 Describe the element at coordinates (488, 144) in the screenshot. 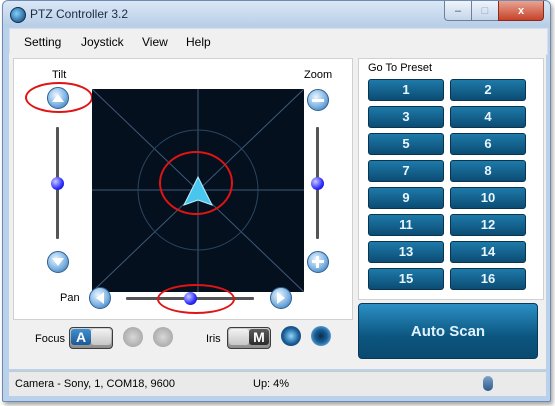

I see `preset-button: 6` at that location.